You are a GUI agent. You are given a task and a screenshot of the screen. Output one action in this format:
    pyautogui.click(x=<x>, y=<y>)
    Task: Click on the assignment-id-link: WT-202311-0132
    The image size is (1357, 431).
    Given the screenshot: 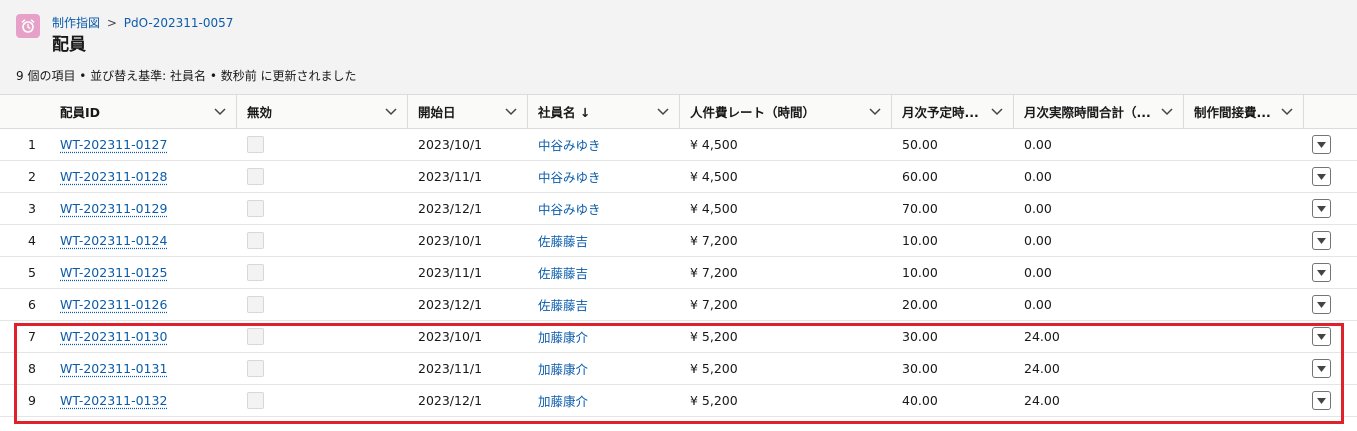 What is the action you would take?
    pyautogui.click(x=113, y=400)
    